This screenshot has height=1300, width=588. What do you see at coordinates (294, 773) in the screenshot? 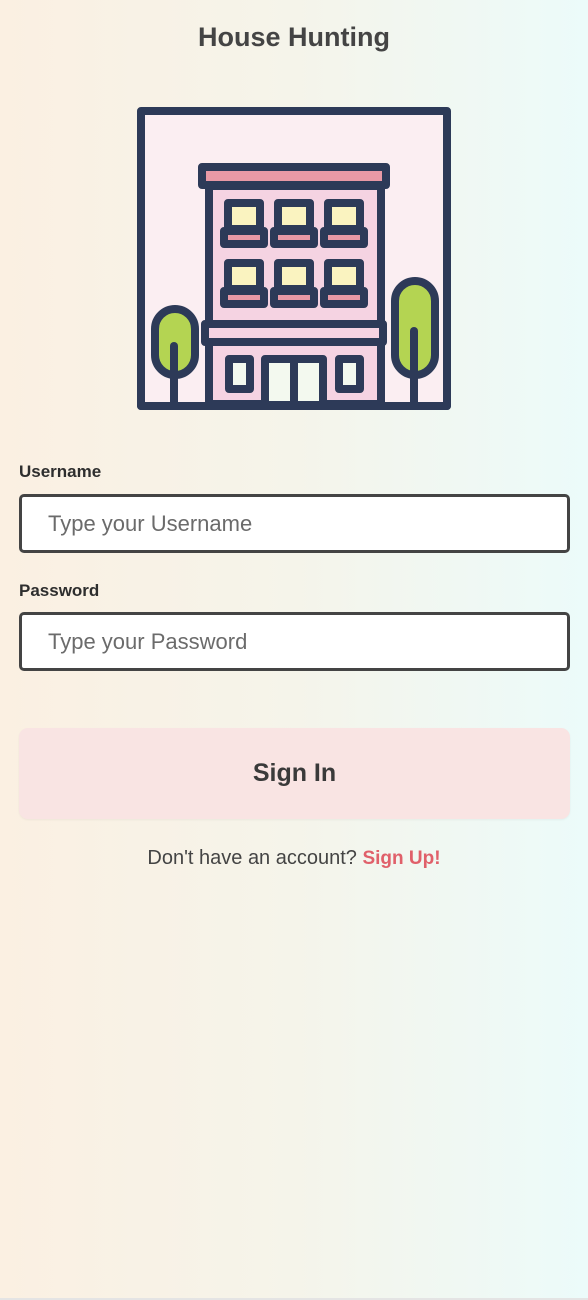
I see `sign-in-button: Sign In` at bounding box center [294, 773].